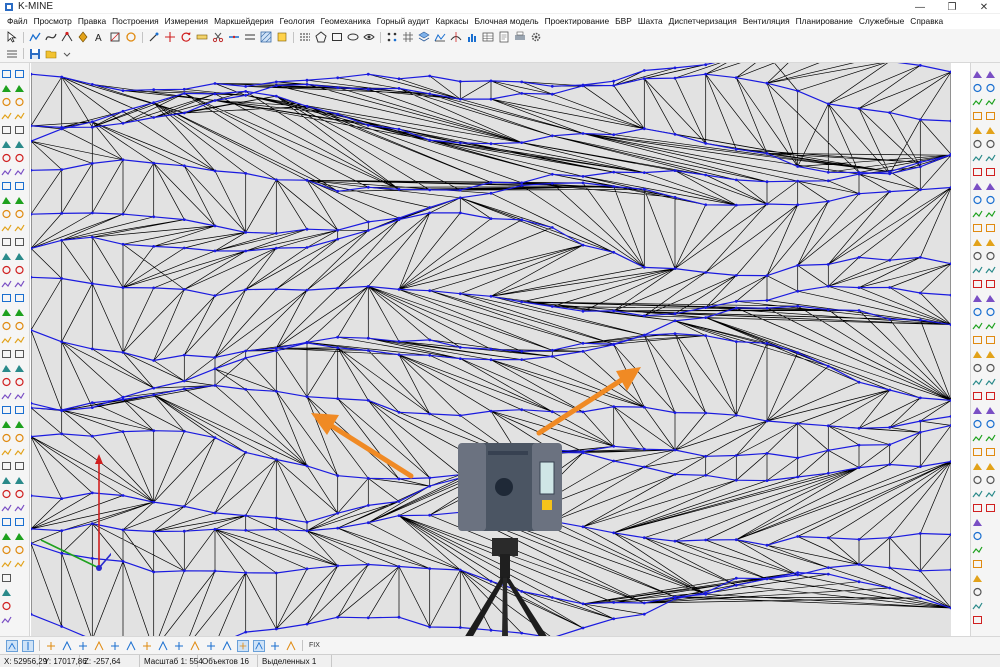 This screenshot has height=667, width=1000. I want to click on export-icon, so click(19, 256).